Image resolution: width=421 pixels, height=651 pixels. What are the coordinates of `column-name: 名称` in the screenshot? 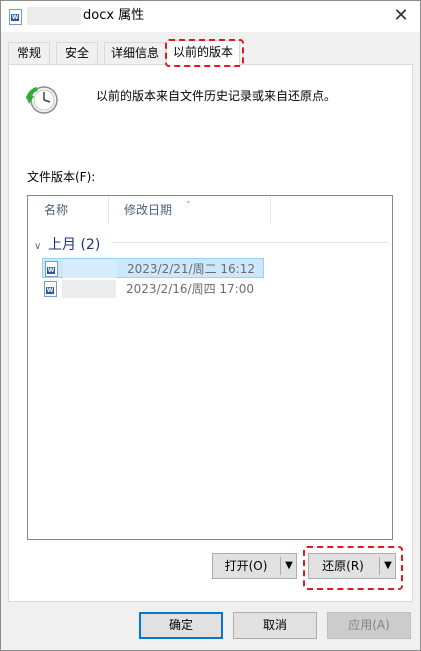 It's located at (68, 210).